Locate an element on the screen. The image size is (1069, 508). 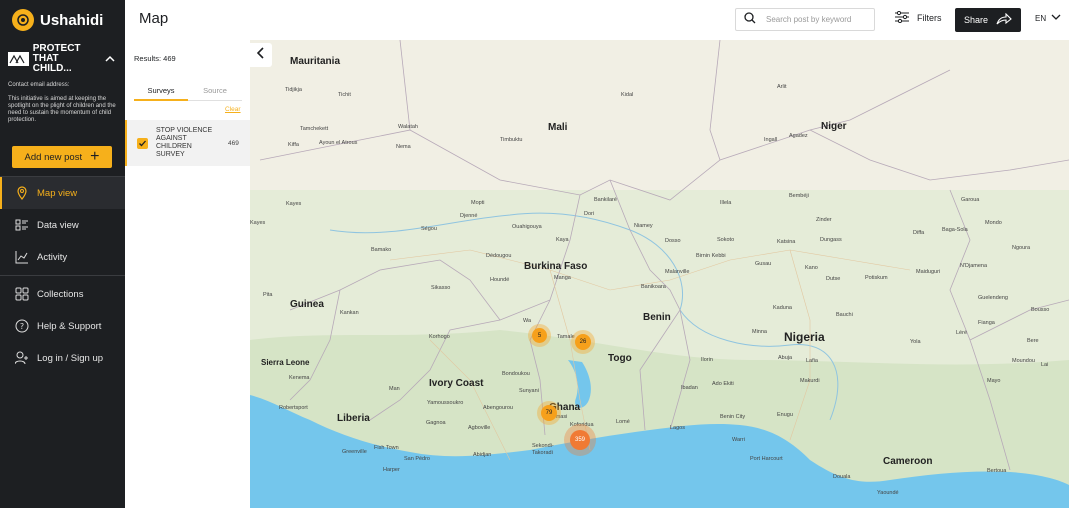
clear-link: Clear is located at coordinates (233, 109).